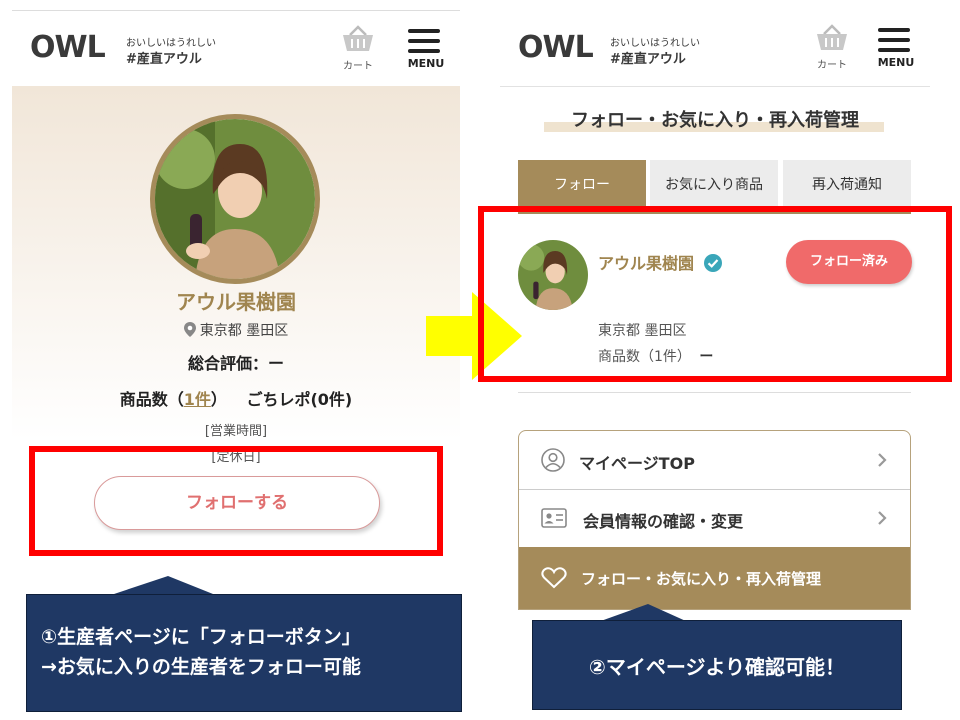  I want to click on right-callout: ②マイページより確認可能！, so click(717, 657).